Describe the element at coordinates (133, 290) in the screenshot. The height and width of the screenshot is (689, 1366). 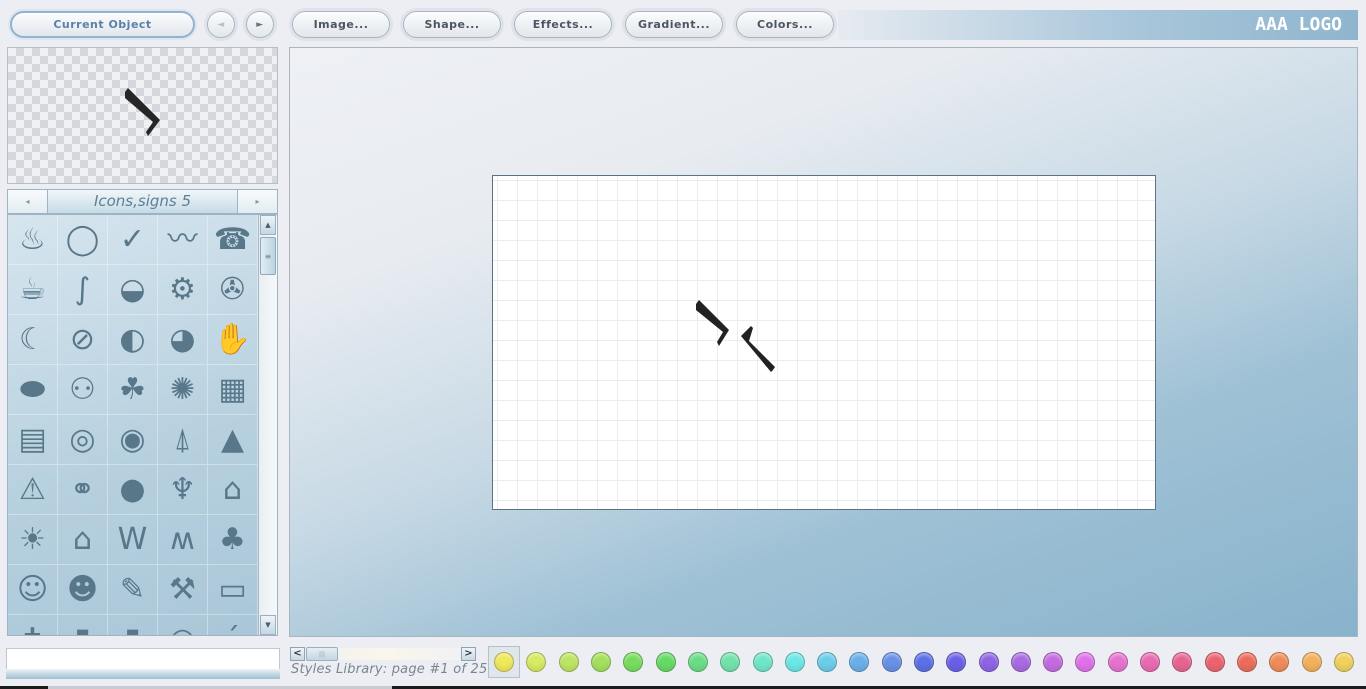
I see `library-icon-cup: ◒` at that location.